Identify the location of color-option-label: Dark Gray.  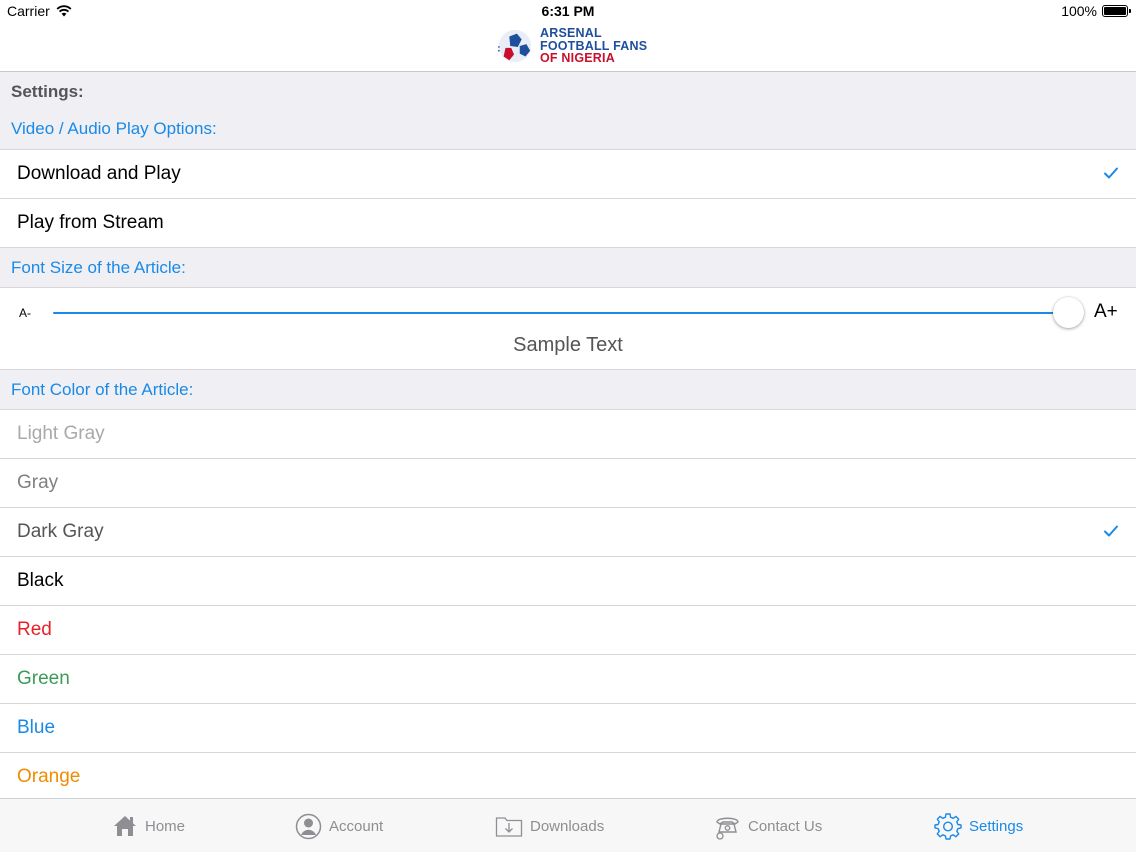
(60, 531).